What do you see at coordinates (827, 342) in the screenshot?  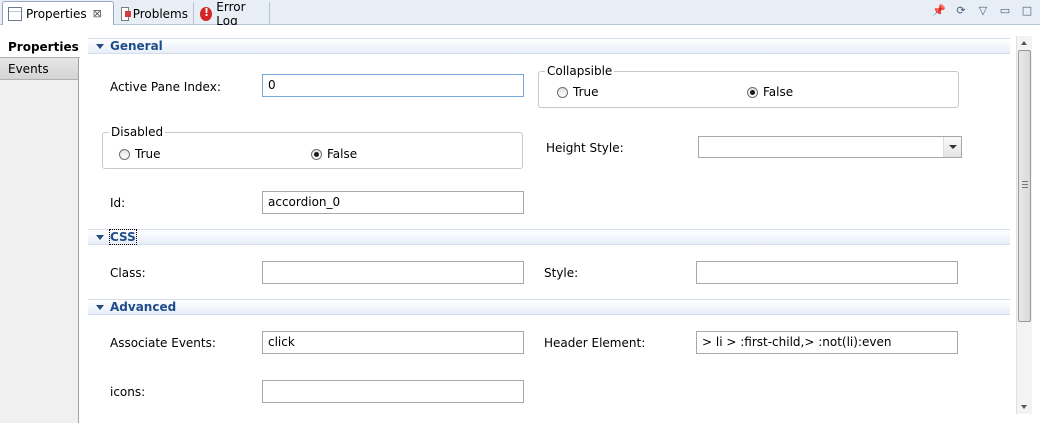 I see `header-element-input: > li > :first-child,> :not(li):even` at bounding box center [827, 342].